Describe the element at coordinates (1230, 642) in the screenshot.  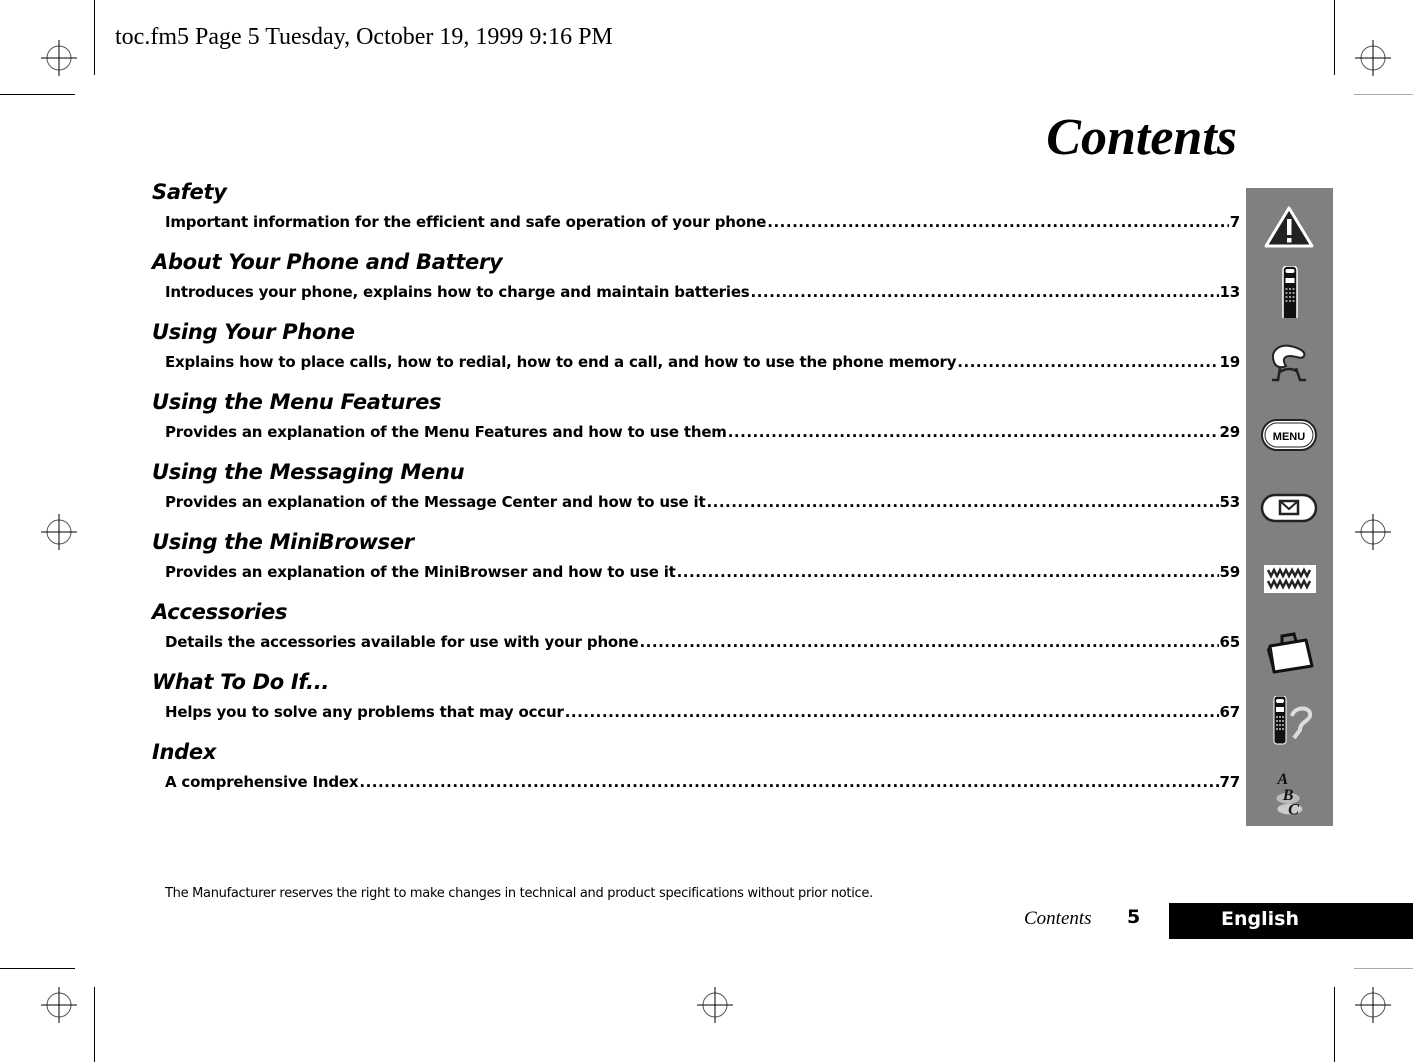
I see `section-page-number: 65` at that location.